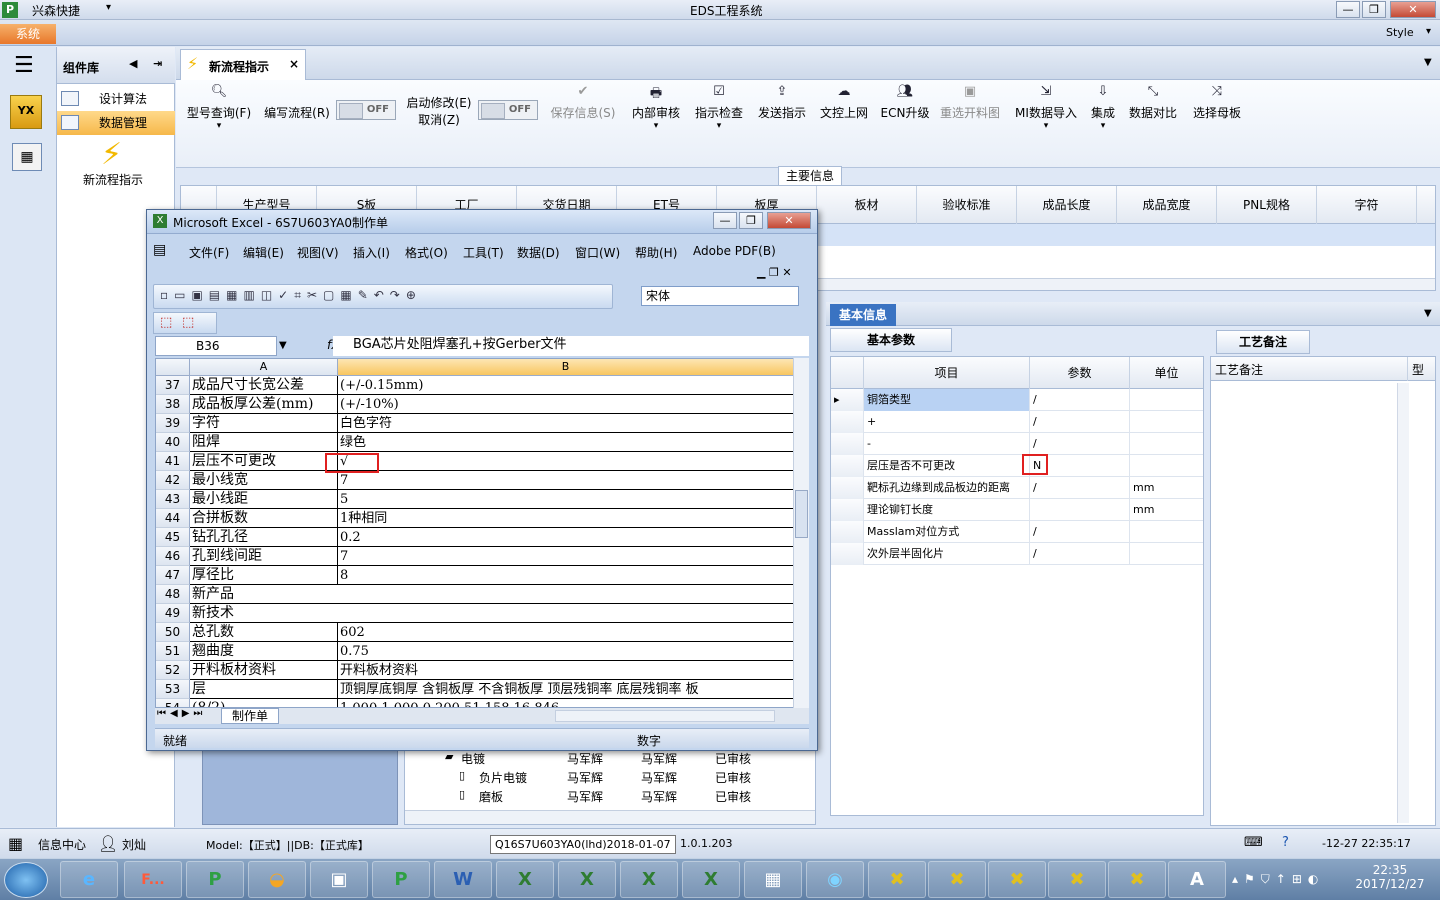  Describe the element at coordinates (1080, 373) in the screenshot. I see `column-header-param: 参数` at that location.